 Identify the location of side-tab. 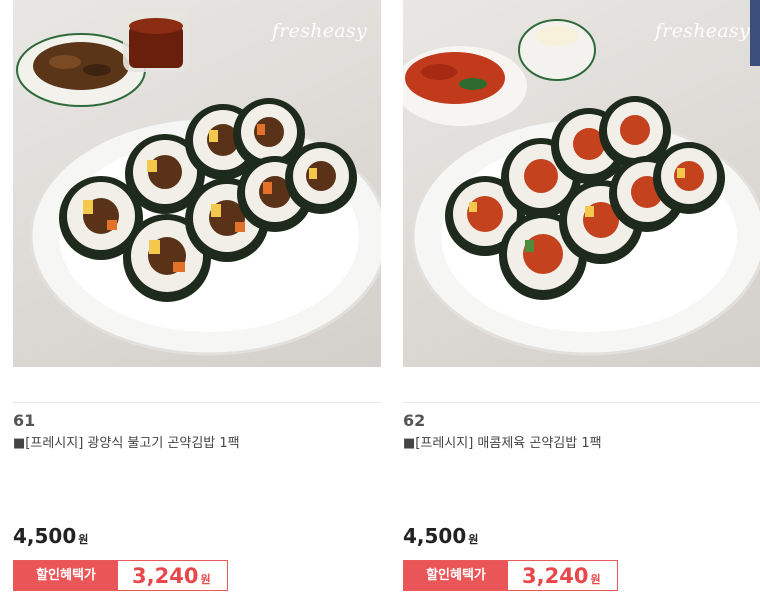
(755, 33).